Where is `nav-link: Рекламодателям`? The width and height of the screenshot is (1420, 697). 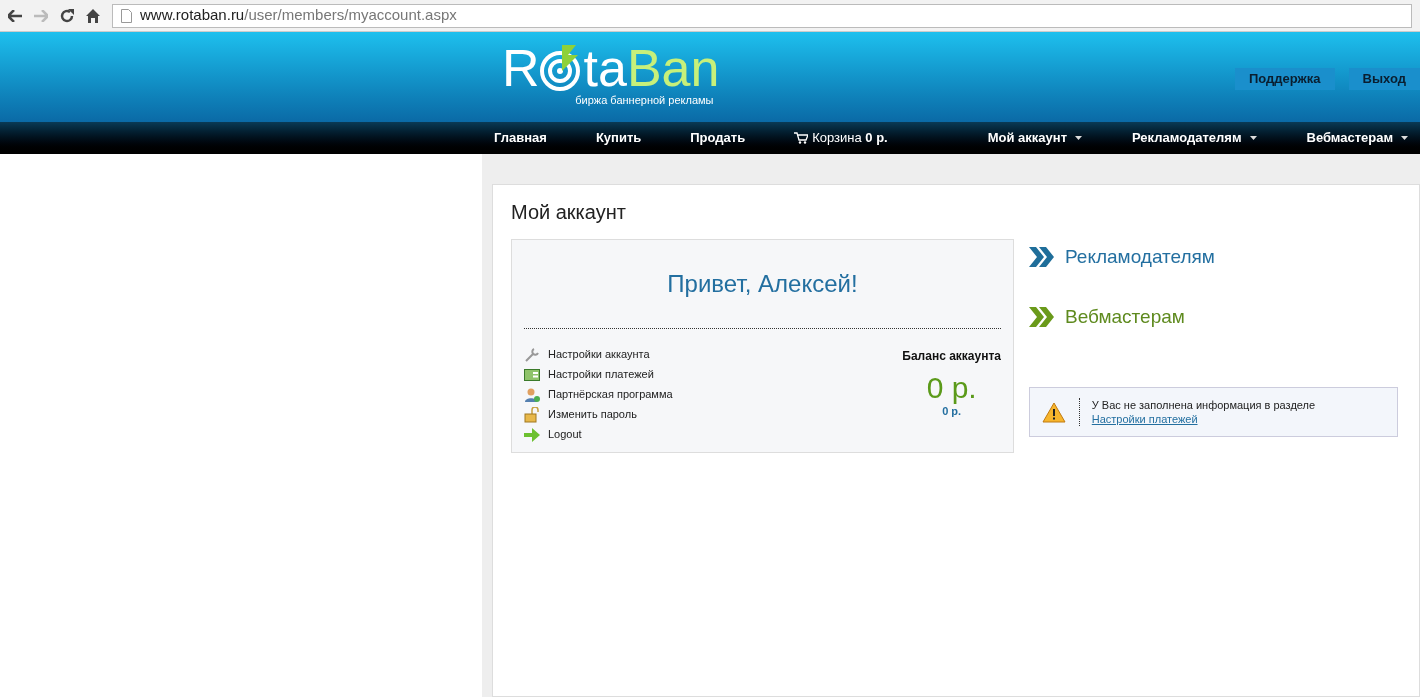
nav-link: Рекламодателям is located at coordinates (1194, 138).